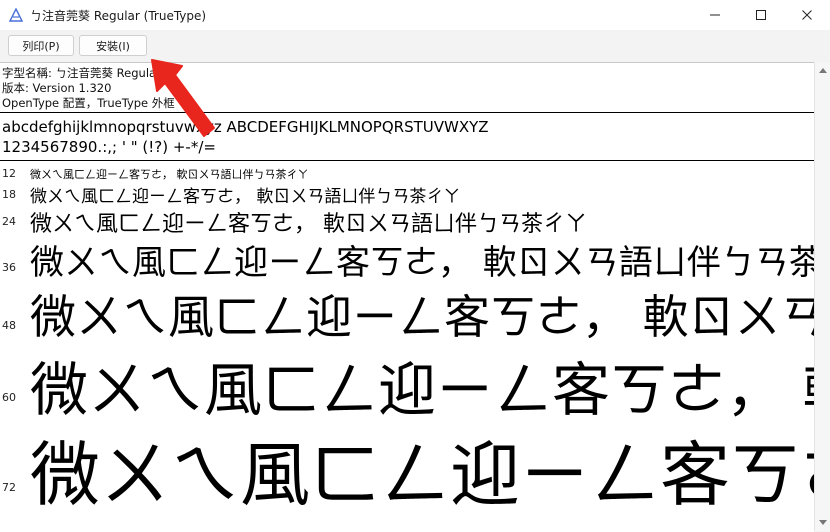 This screenshot has width=830, height=532. I want to click on vertical-scrollbar, so click(822, 296).